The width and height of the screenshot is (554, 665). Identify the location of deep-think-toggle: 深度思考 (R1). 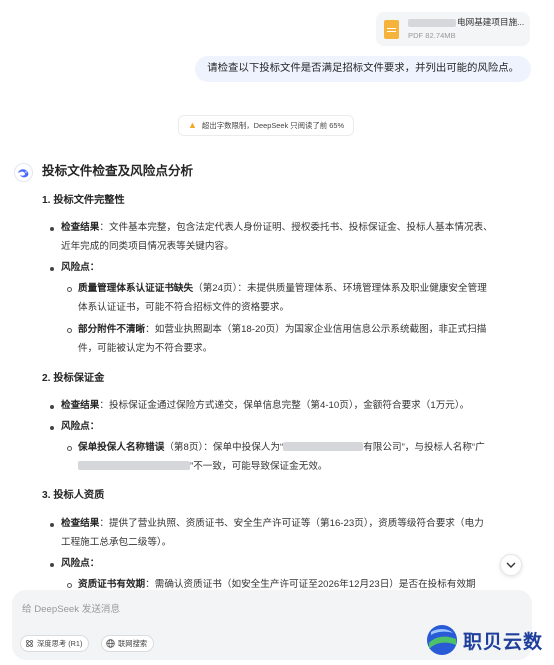
(55, 643).